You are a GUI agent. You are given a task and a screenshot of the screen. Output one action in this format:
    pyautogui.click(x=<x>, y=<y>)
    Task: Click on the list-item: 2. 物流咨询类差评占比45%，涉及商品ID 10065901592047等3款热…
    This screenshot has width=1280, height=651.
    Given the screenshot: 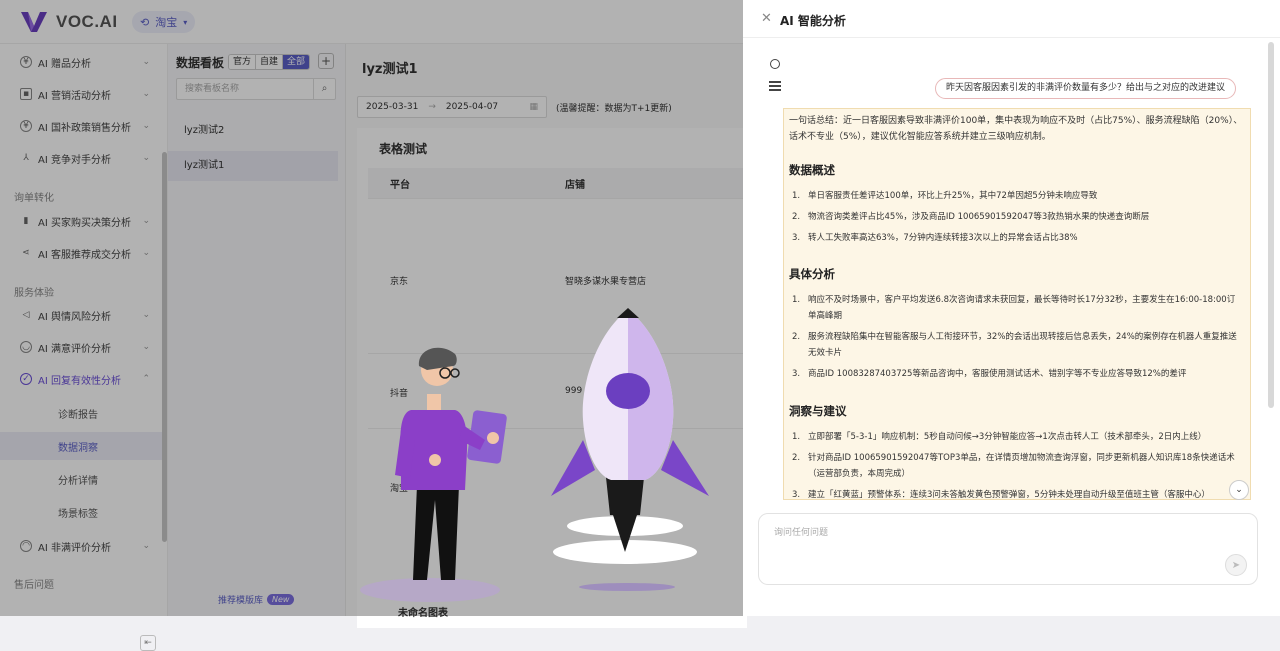 What is the action you would take?
    pyautogui.click(x=971, y=217)
    